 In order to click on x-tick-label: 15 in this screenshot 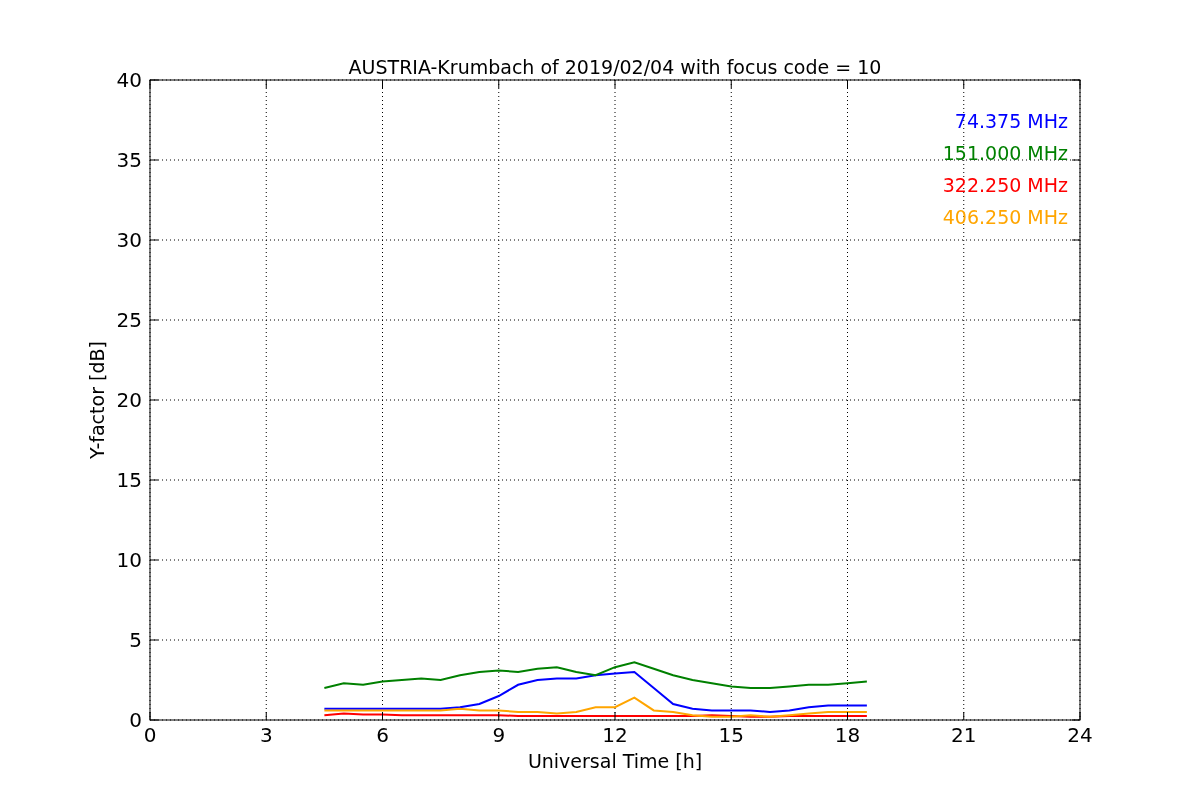, I will do `click(731, 735)`.